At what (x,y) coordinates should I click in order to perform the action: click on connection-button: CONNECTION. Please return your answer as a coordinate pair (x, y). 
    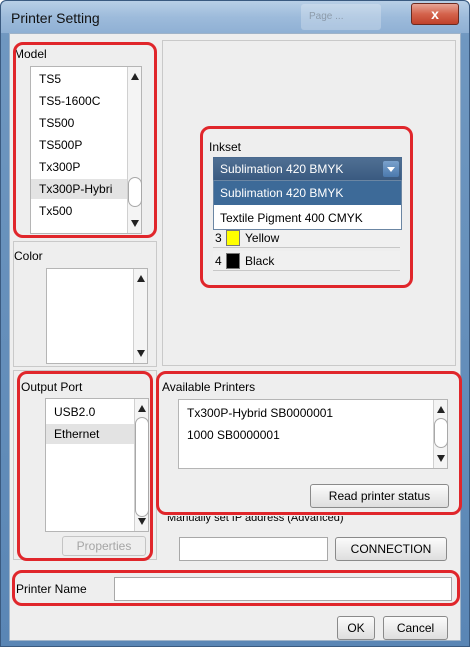
    Looking at the image, I should click on (391, 549).